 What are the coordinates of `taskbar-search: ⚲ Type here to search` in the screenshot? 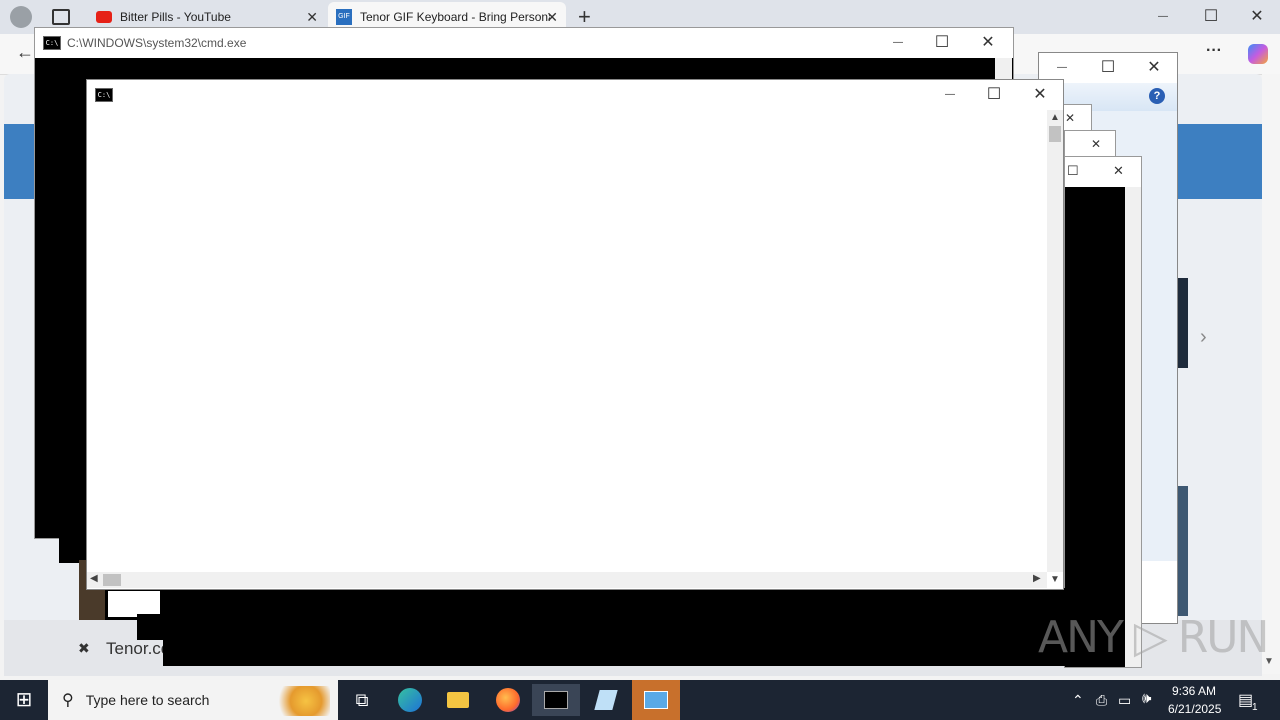 It's located at (193, 700).